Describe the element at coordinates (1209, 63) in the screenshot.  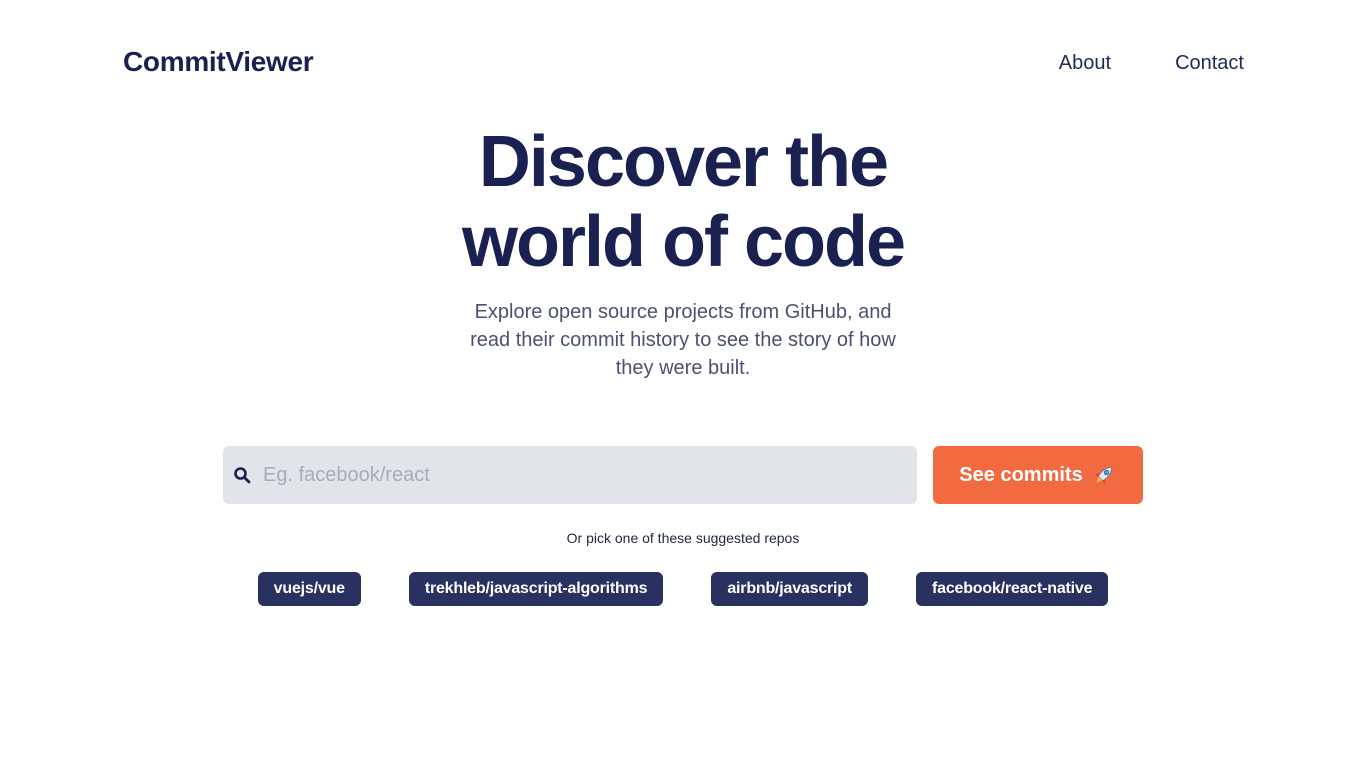
I see `nav-contact-link: Contact` at that location.